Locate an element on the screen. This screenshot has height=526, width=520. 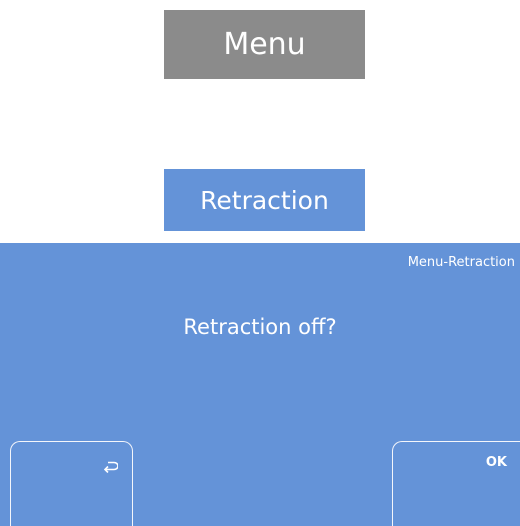
ok-button-label: OK is located at coordinates (496, 462).